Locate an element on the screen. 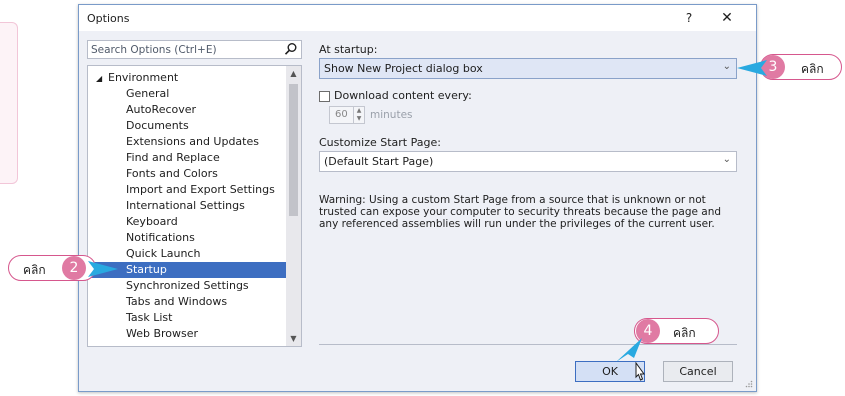  tree-item-environment: ◢ Environment is located at coordinates (187, 78).